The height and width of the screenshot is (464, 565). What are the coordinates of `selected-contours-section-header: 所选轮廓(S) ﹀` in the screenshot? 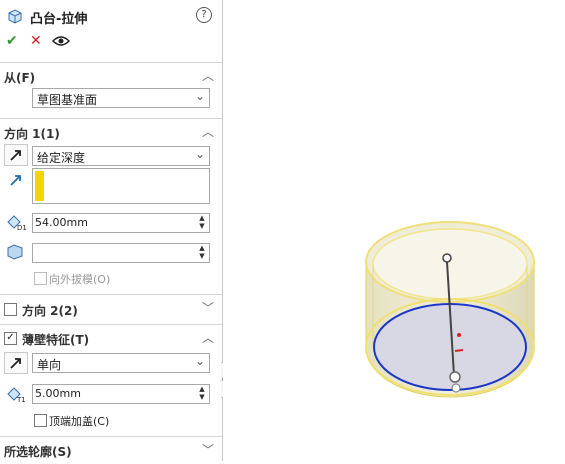 It's located at (111, 449).